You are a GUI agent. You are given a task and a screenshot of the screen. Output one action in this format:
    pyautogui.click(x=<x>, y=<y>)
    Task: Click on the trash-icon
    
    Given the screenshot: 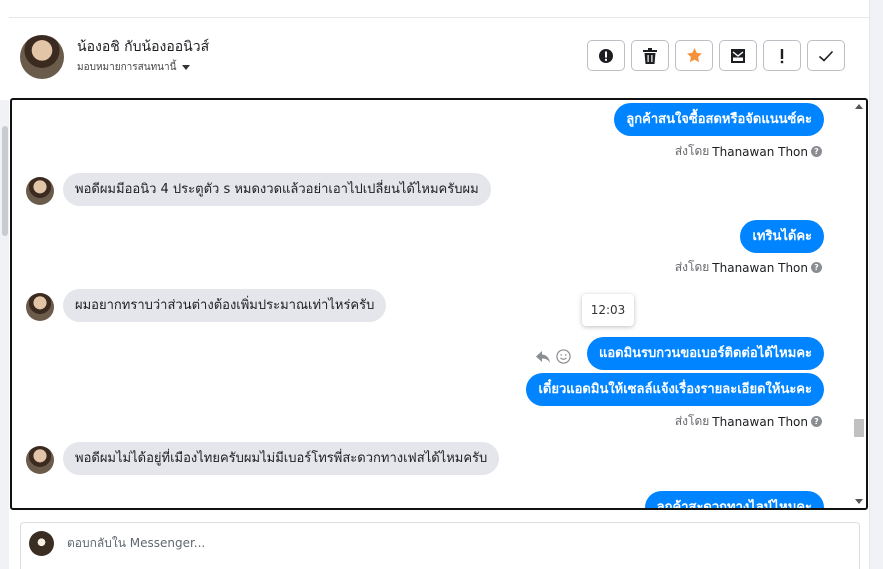 What is the action you would take?
    pyautogui.click(x=650, y=55)
    